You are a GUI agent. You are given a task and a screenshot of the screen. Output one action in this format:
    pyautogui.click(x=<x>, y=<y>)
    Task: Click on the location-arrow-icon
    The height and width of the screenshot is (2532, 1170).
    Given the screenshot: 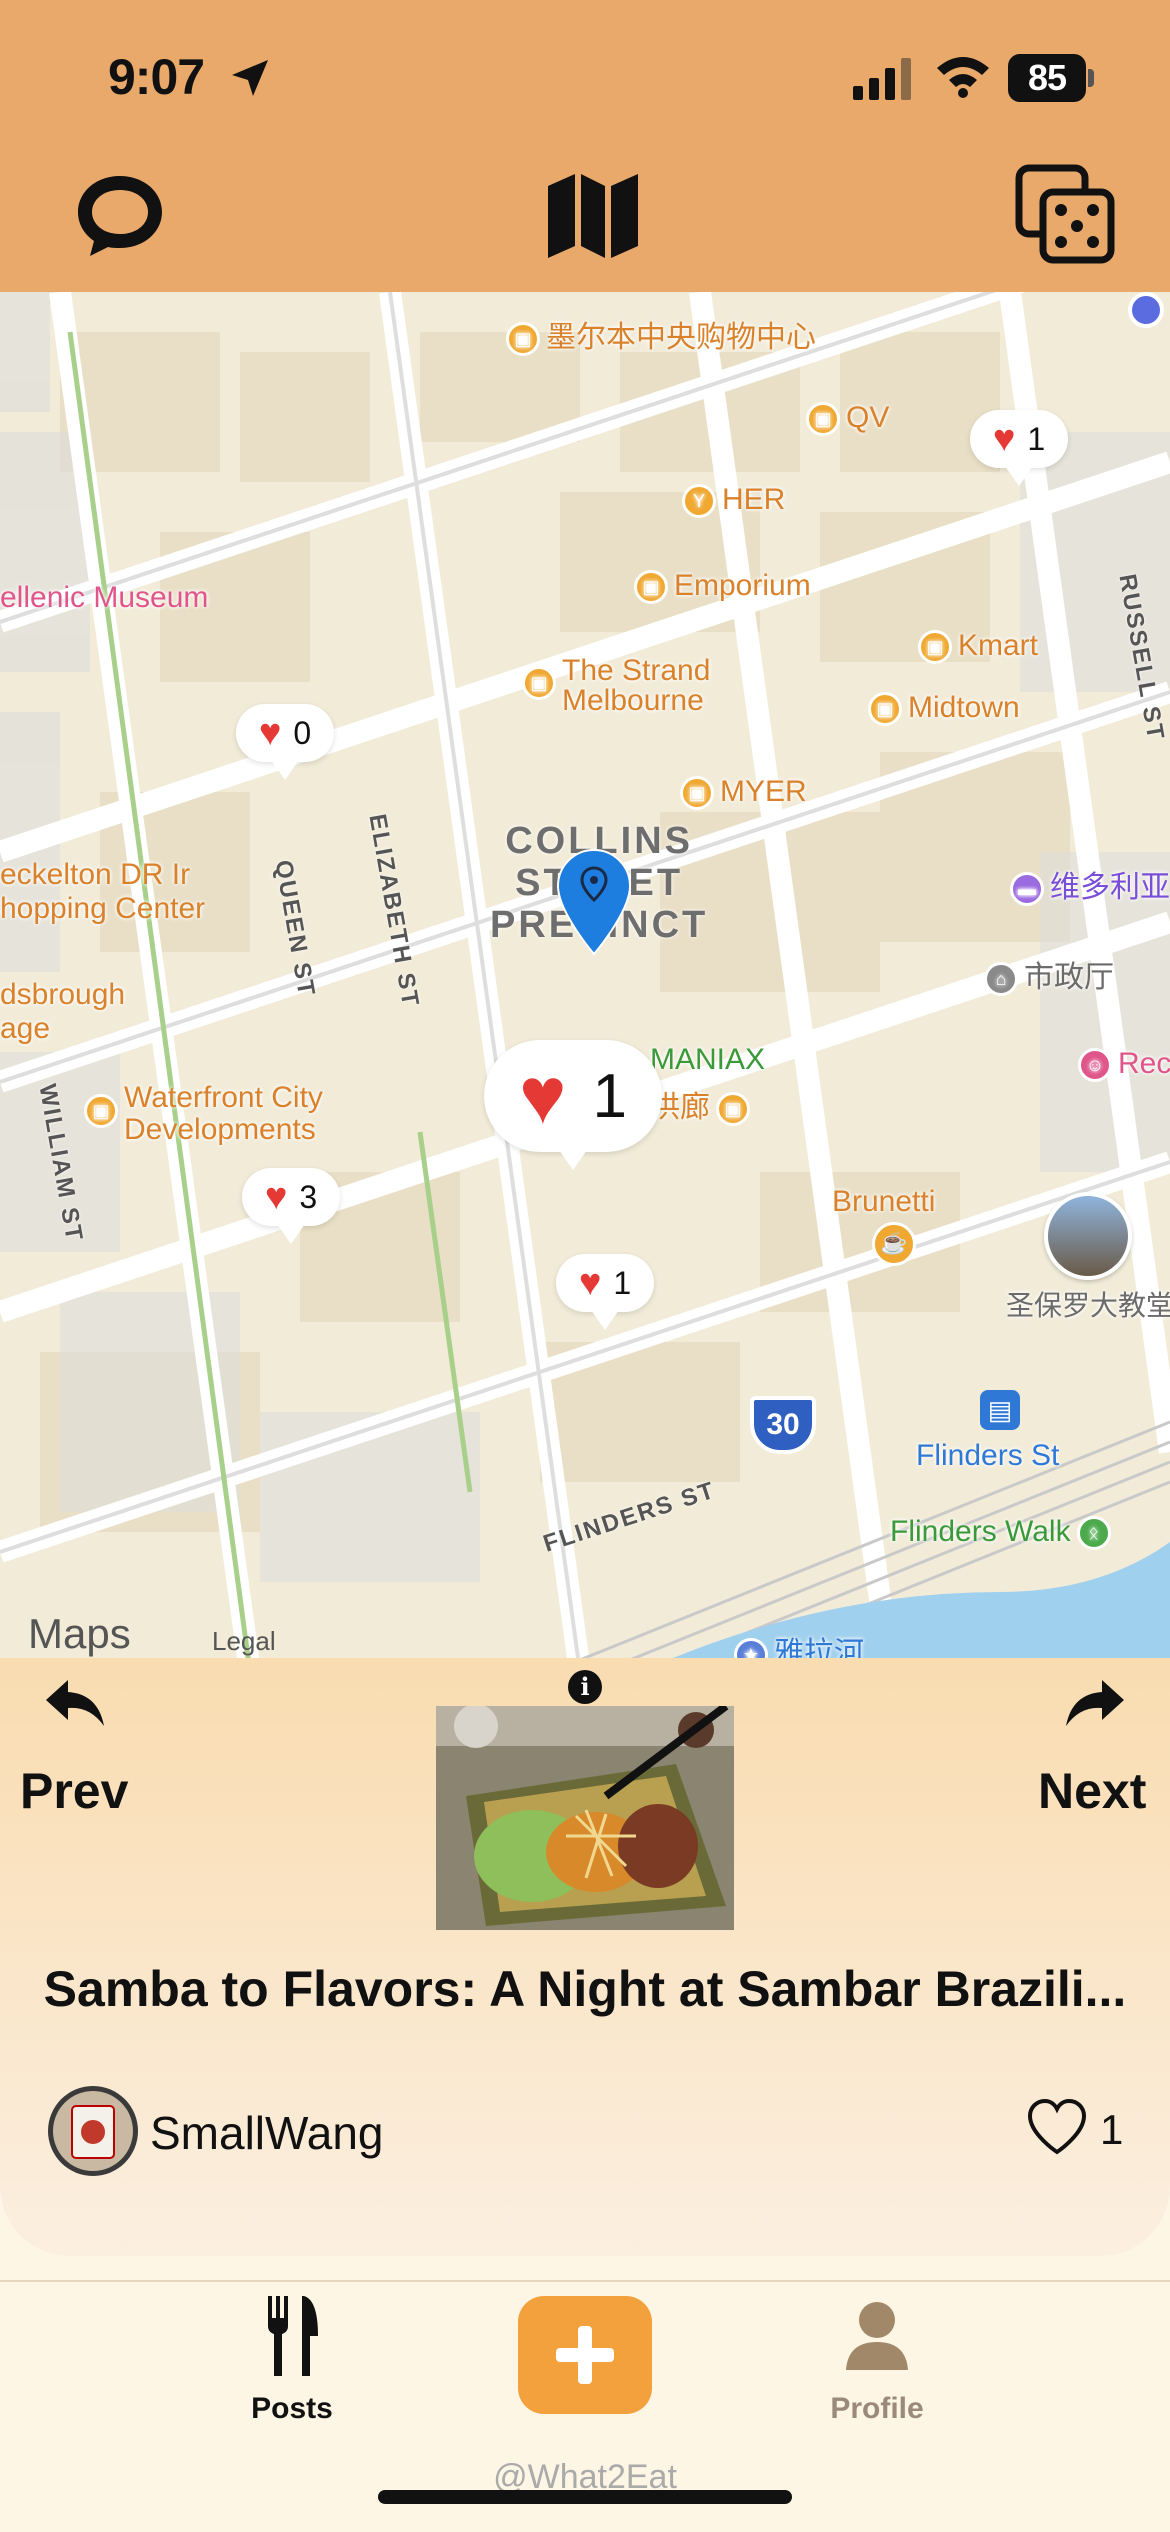 What is the action you would take?
    pyautogui.click(x=250, y=78)
    